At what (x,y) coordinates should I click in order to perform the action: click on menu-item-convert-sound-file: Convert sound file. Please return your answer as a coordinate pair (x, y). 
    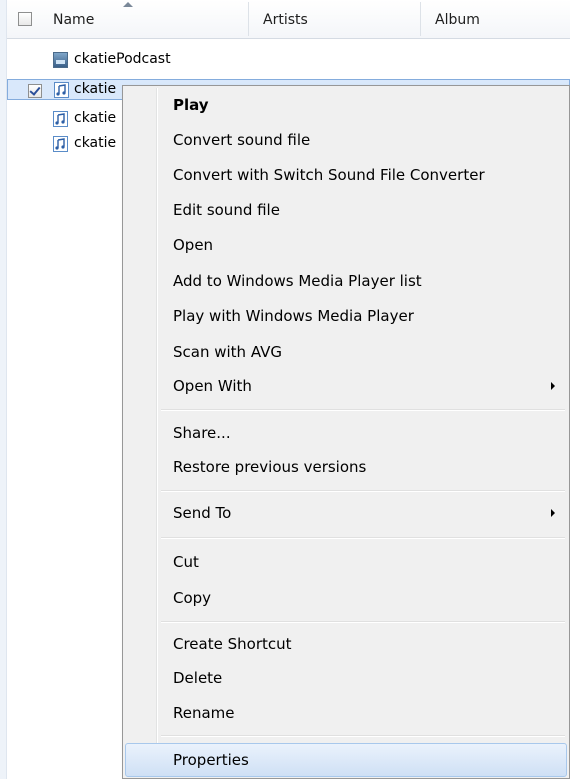
    Looking at the image, I should click on (346, 140).